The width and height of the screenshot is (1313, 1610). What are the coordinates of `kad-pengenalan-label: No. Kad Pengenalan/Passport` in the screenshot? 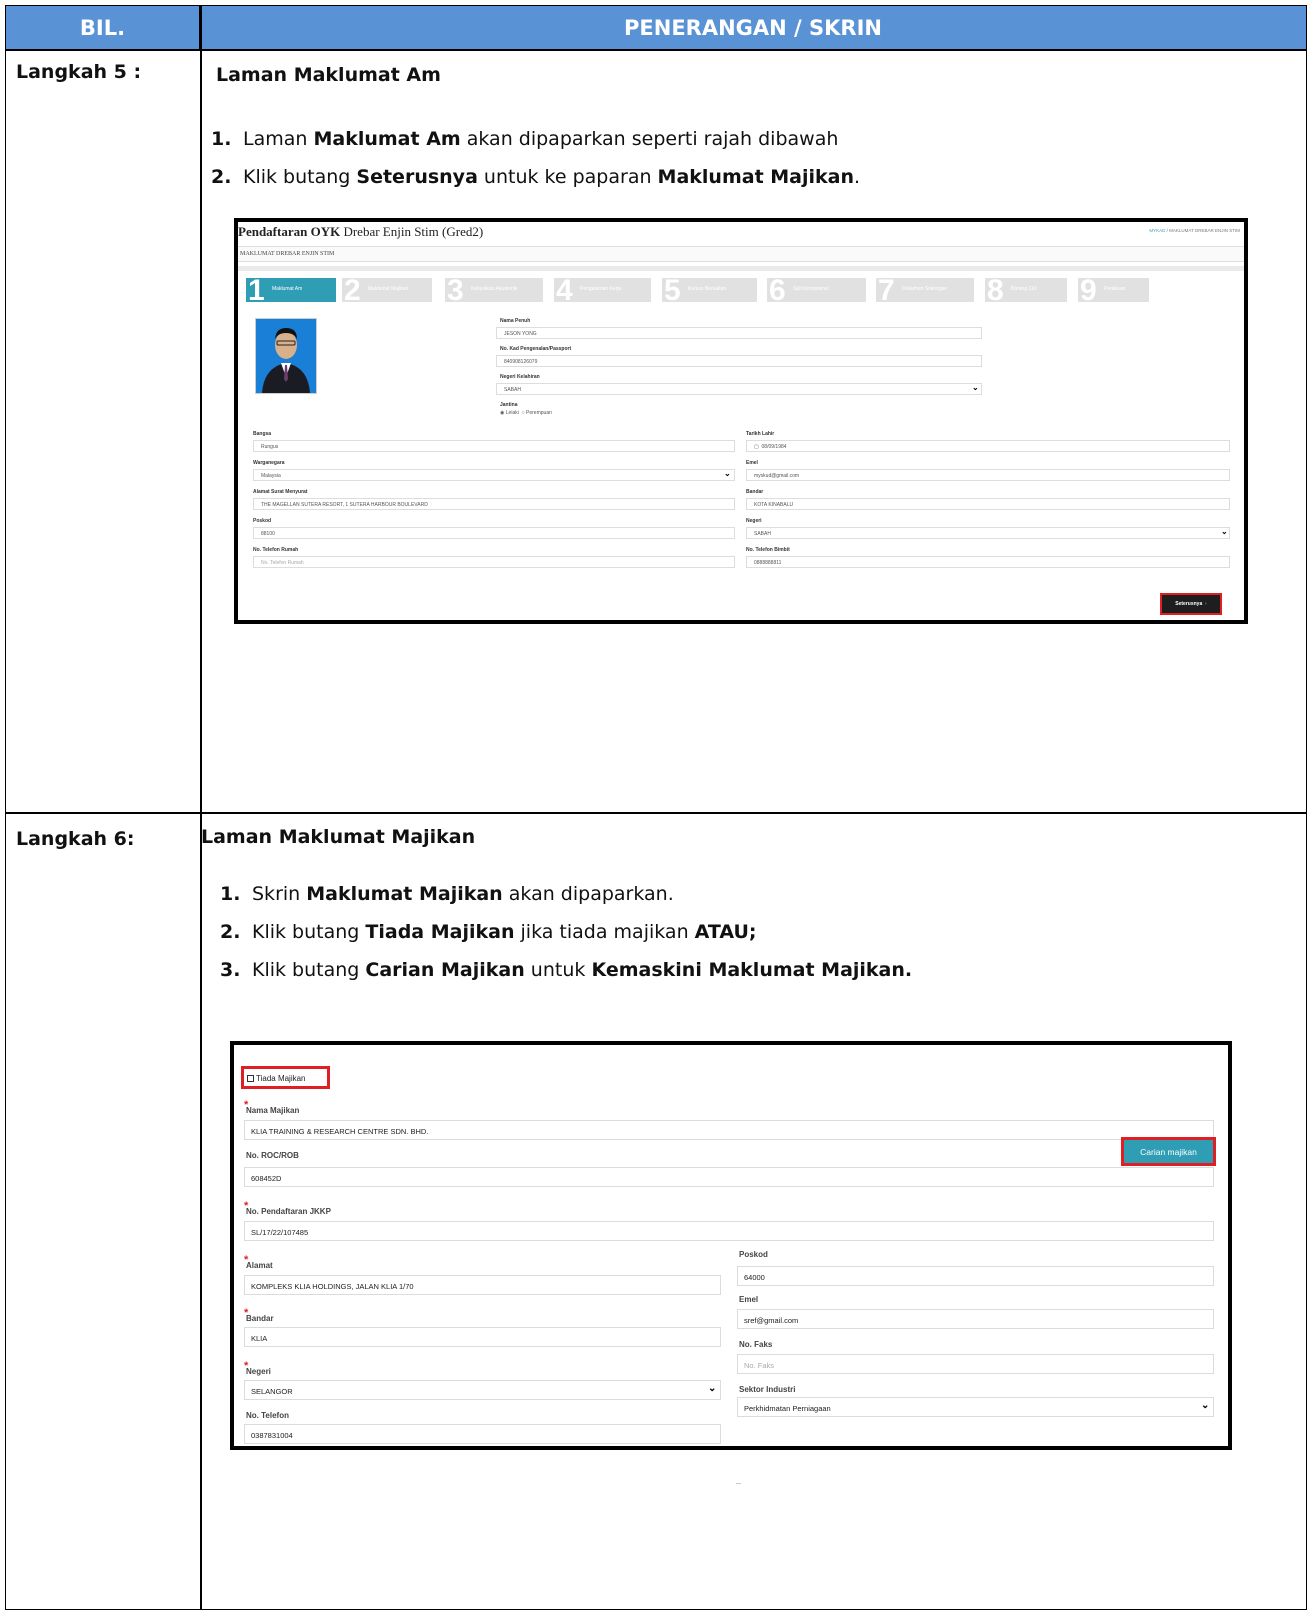 It's located at (536, 349).